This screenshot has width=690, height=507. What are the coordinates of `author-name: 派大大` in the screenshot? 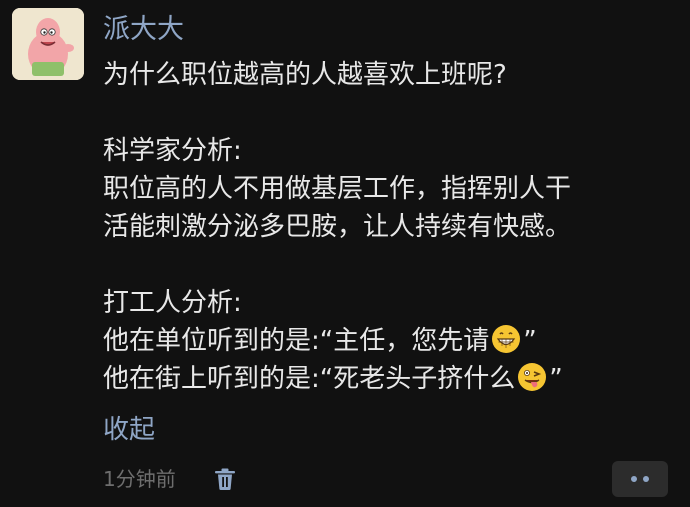 It's located at (143, 30).